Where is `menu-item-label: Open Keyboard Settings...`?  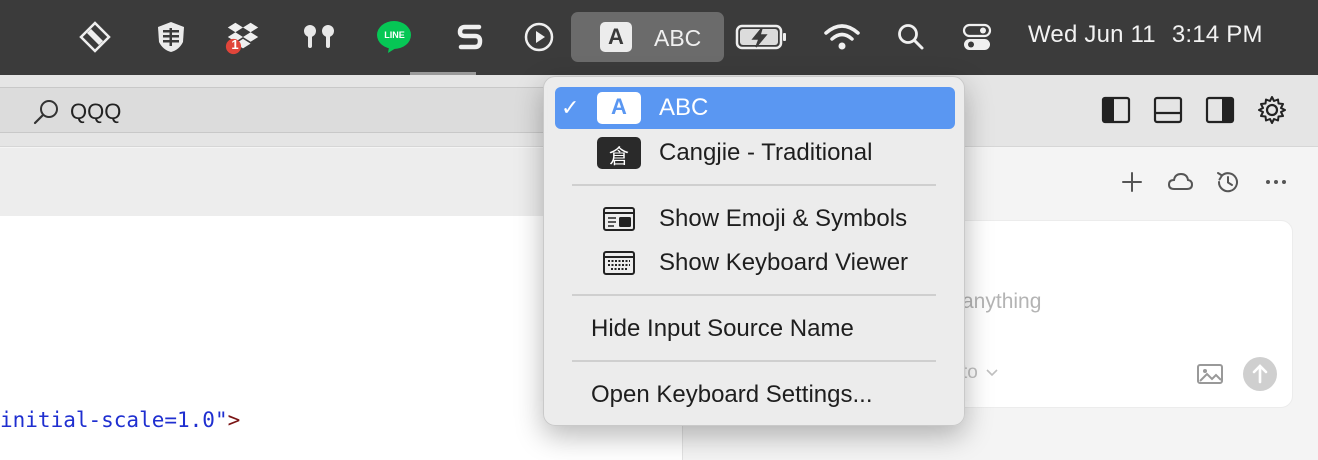
menu-item-label: Open Keyboard Settings... is located at coordinates (732, 394).